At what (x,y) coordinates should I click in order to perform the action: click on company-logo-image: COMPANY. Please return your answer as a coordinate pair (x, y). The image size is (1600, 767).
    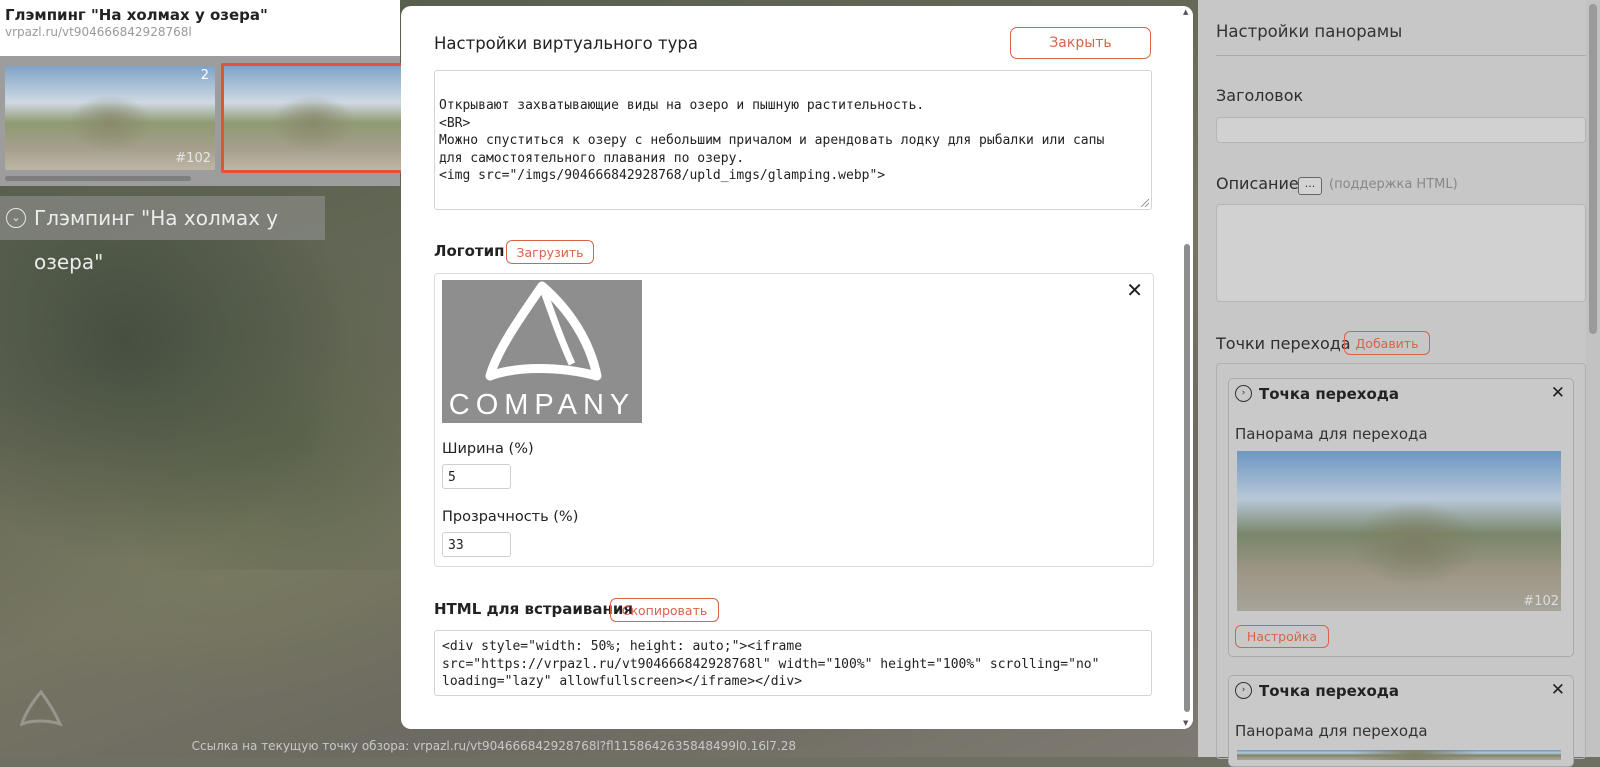
    Looking at the image, I should click on (542, 351).